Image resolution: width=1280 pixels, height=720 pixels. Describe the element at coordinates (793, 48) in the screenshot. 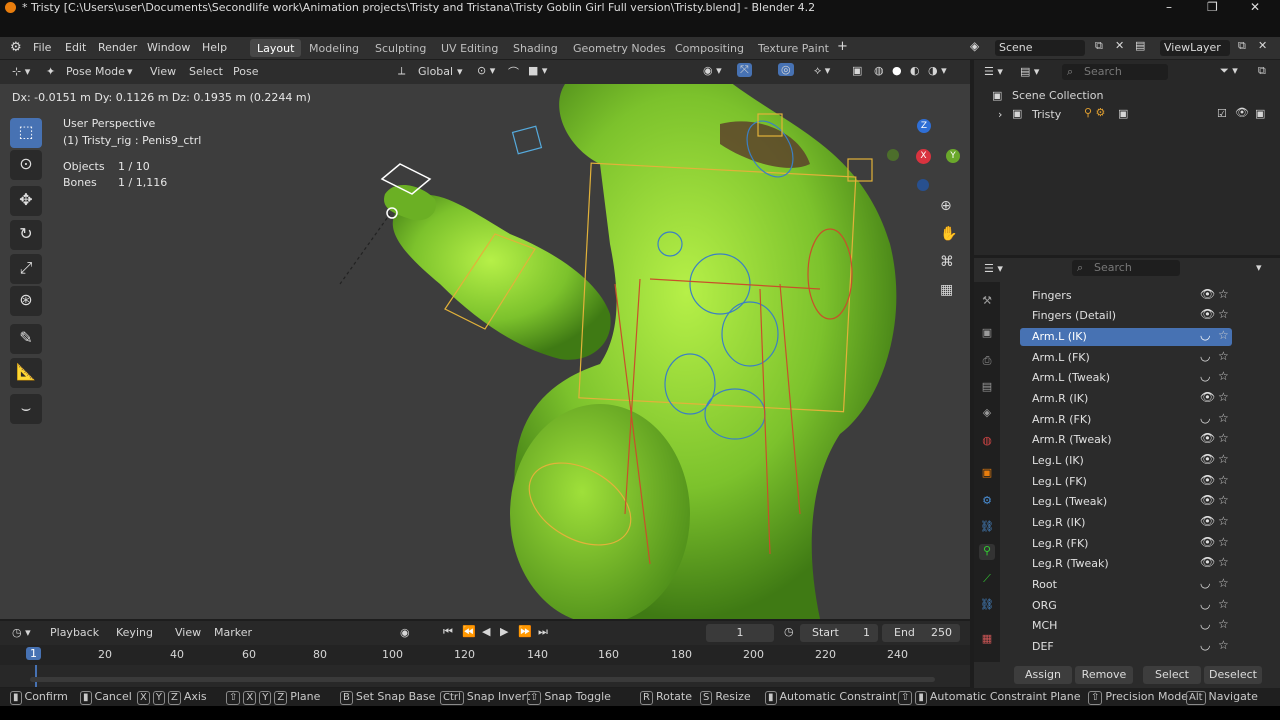

I see `workspace-tab-texture-paint: Texture Paint` at that location.